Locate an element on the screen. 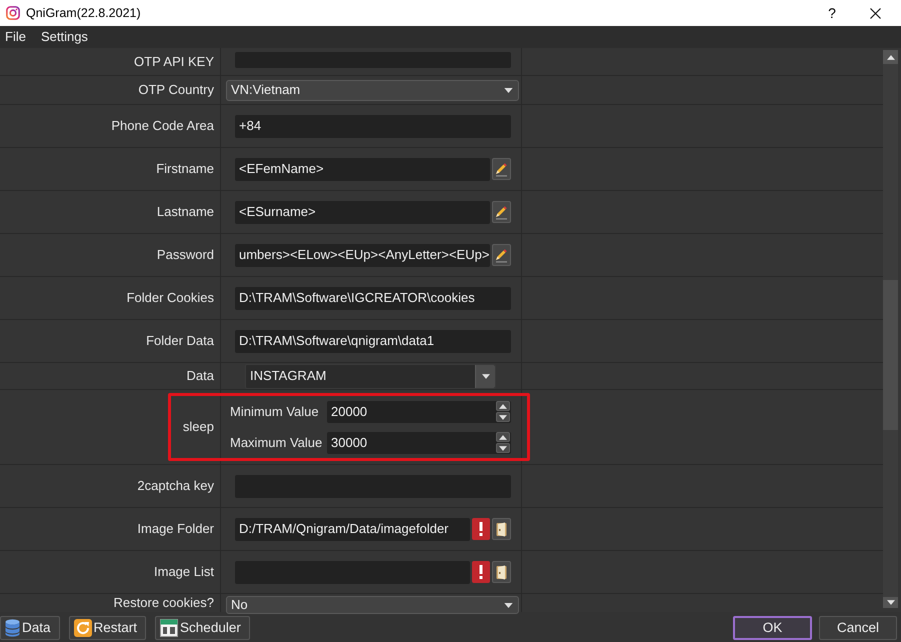  close-icon is located at coordinates (875, 13).